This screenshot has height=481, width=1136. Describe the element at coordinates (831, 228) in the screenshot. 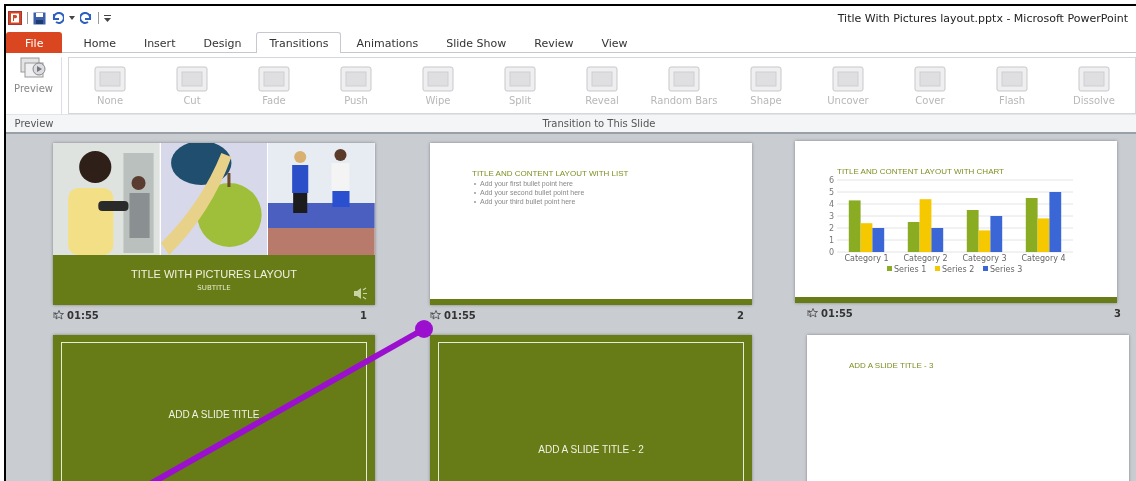

I see `axis-tick-label: 2` at that location.